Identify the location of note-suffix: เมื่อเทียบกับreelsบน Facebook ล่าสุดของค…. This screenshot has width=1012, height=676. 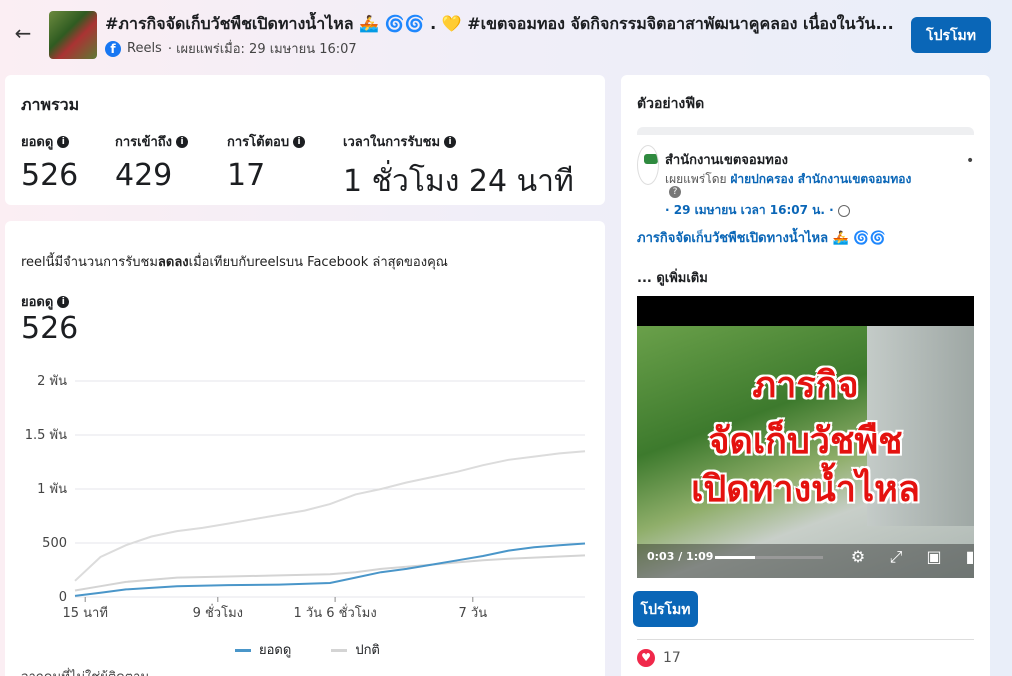
(318, 262).